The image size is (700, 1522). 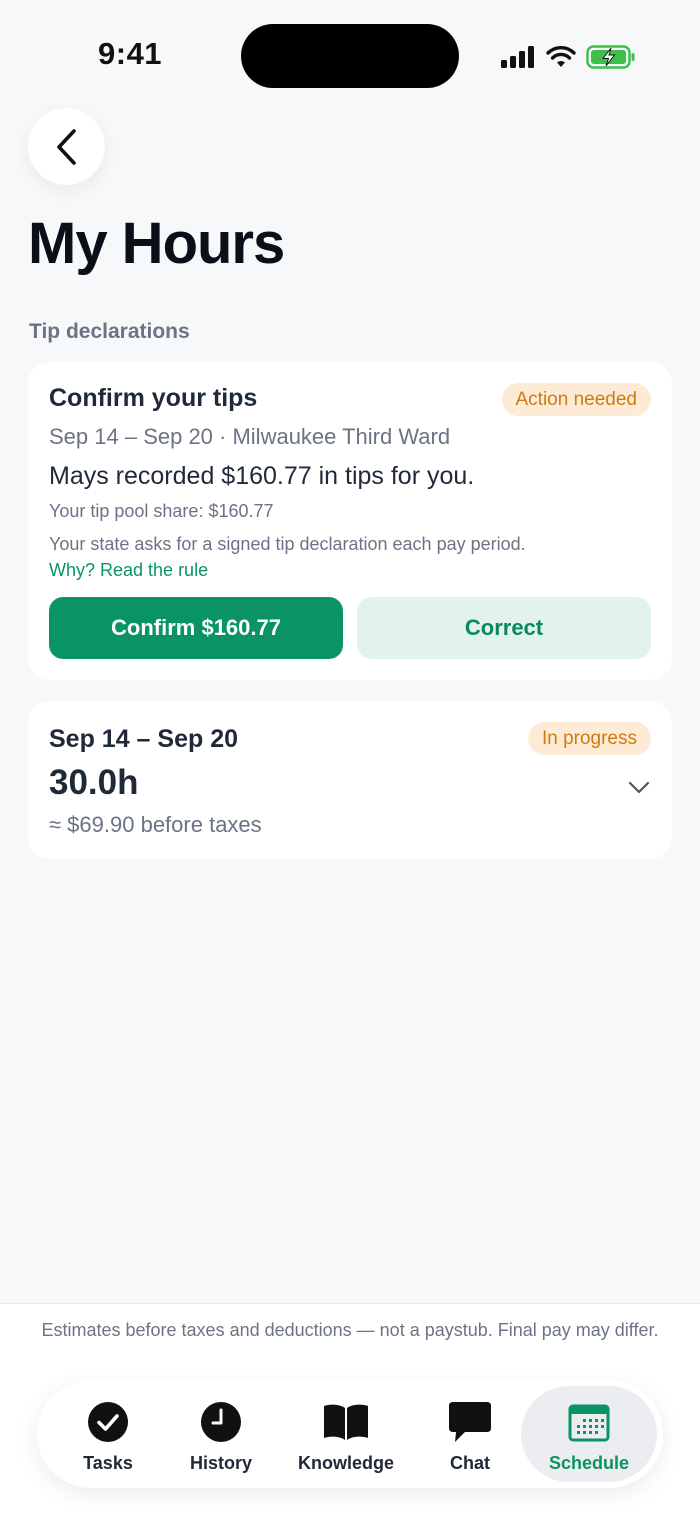 I want to click on tab-label: Chat, so click(x=470, y=1463).